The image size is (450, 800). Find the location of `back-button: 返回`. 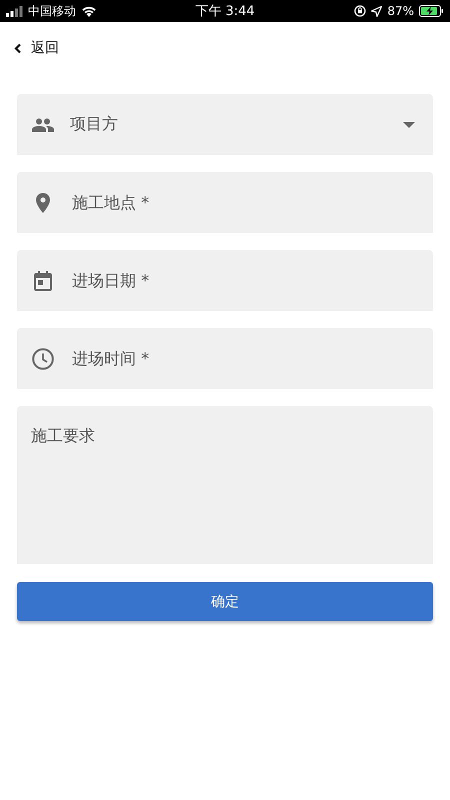

back-button: 返回 is located at coordinates (36, 48).